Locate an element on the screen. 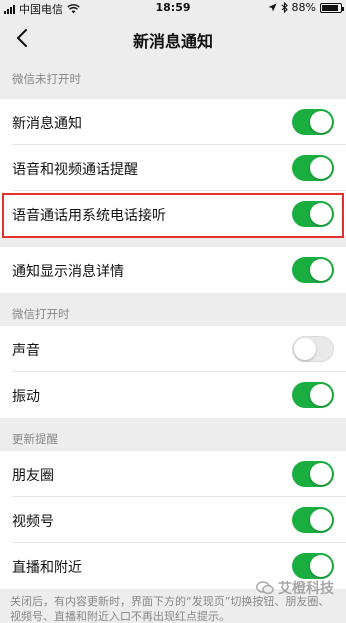 The height and width of the screenshot is (623, 346). row-show-message-details: 通知显示消息详情 is located at coordinates (173, 270).